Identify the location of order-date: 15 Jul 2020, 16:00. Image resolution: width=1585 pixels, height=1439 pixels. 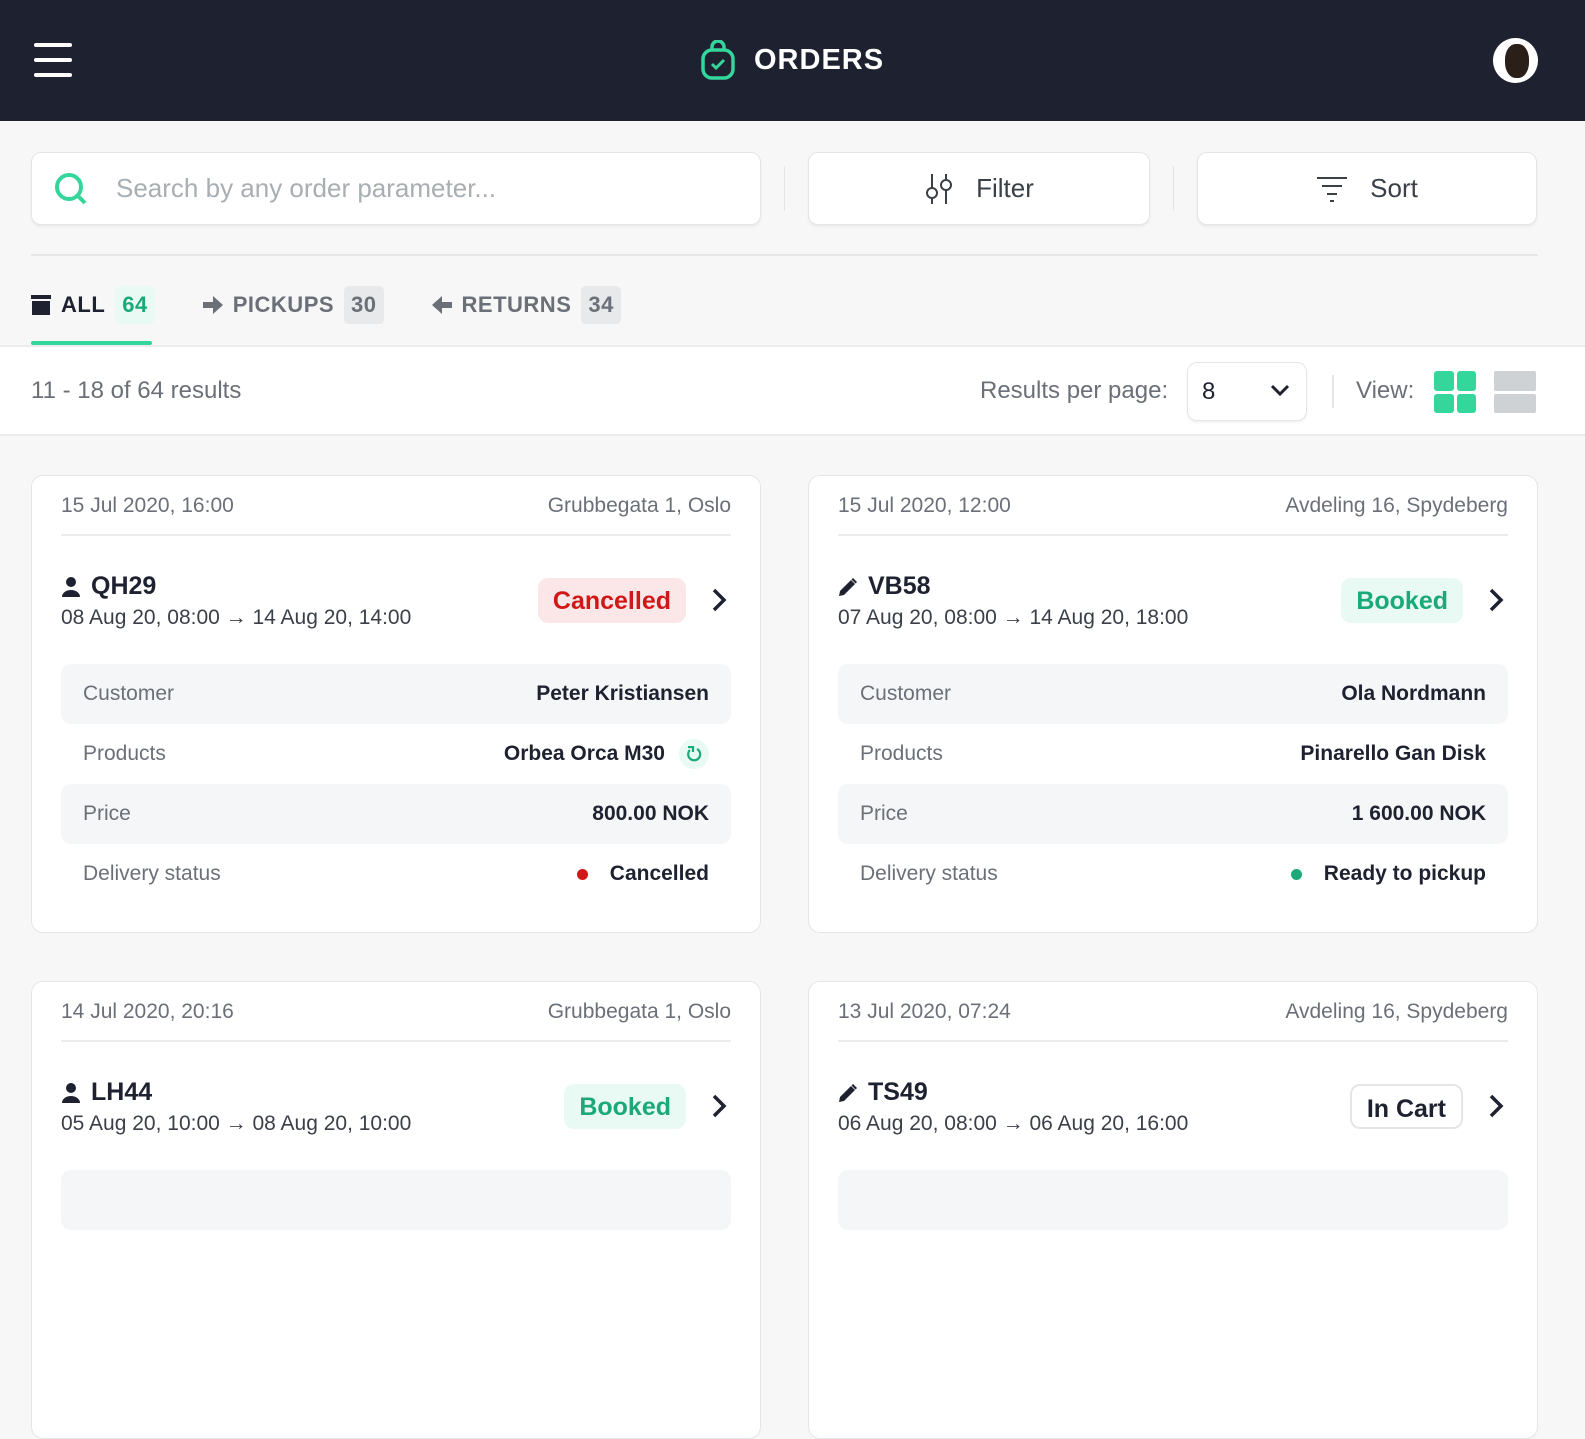
(147, 505).